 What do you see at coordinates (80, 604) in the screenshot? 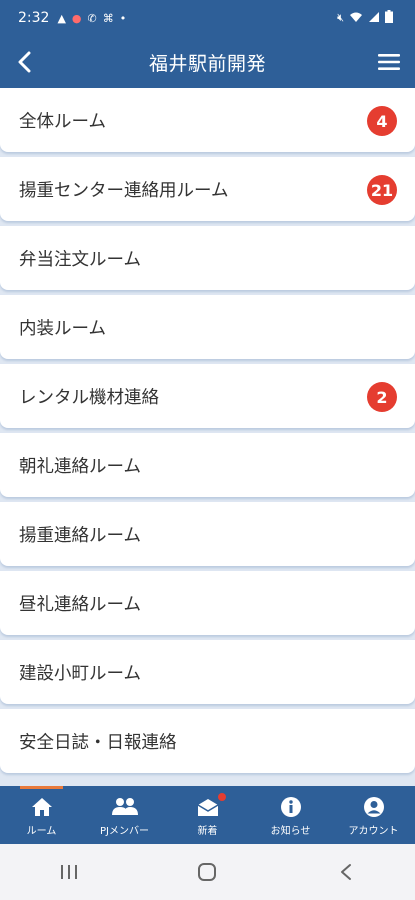
I see `room-label: 昼礼連絡ルーム` at bounding box center [80, 604].